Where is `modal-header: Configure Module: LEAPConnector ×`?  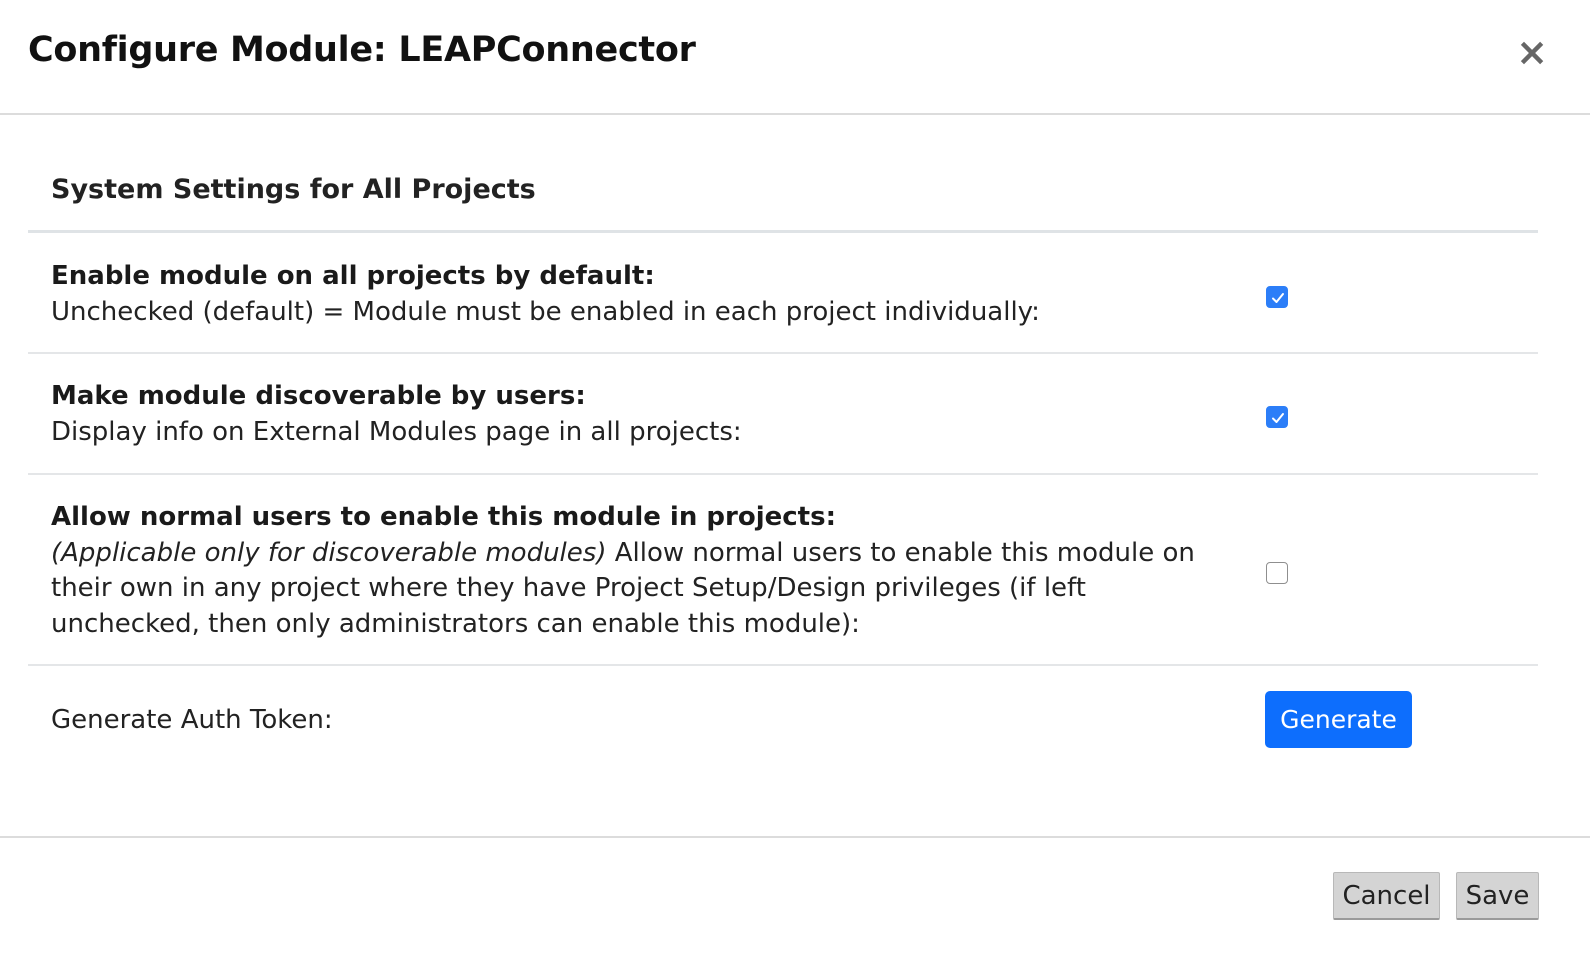
modal-header: Configure Module: LEAPConnector × is located at coordinates (795, 57).